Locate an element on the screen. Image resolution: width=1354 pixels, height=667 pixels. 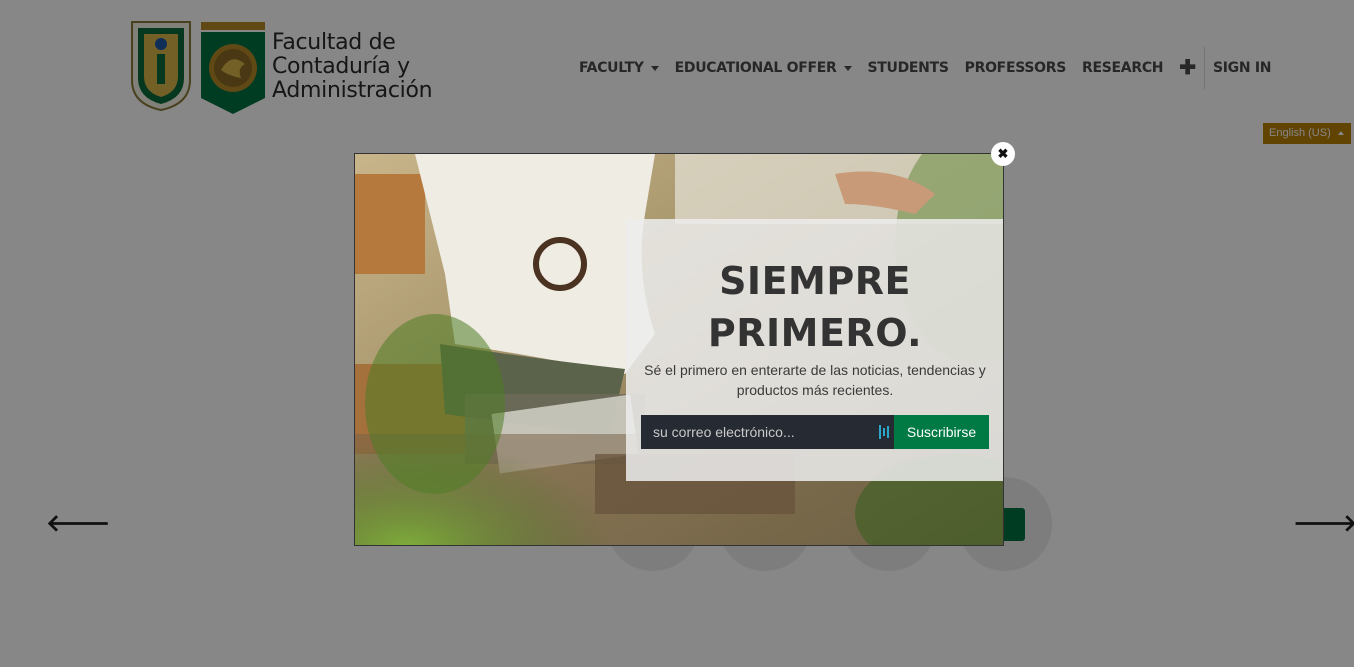
password-manager-icon is located at coordinates (884, 432).